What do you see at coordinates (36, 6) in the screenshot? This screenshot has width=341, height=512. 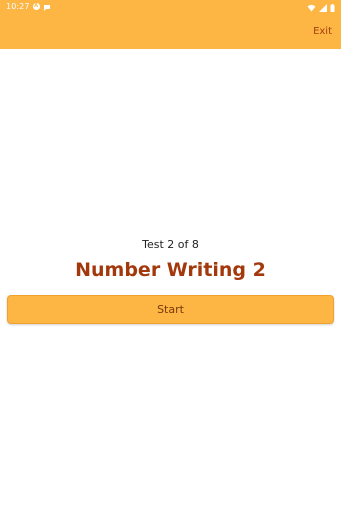 I see `app-icon: A` at bounding box center [36, 6].